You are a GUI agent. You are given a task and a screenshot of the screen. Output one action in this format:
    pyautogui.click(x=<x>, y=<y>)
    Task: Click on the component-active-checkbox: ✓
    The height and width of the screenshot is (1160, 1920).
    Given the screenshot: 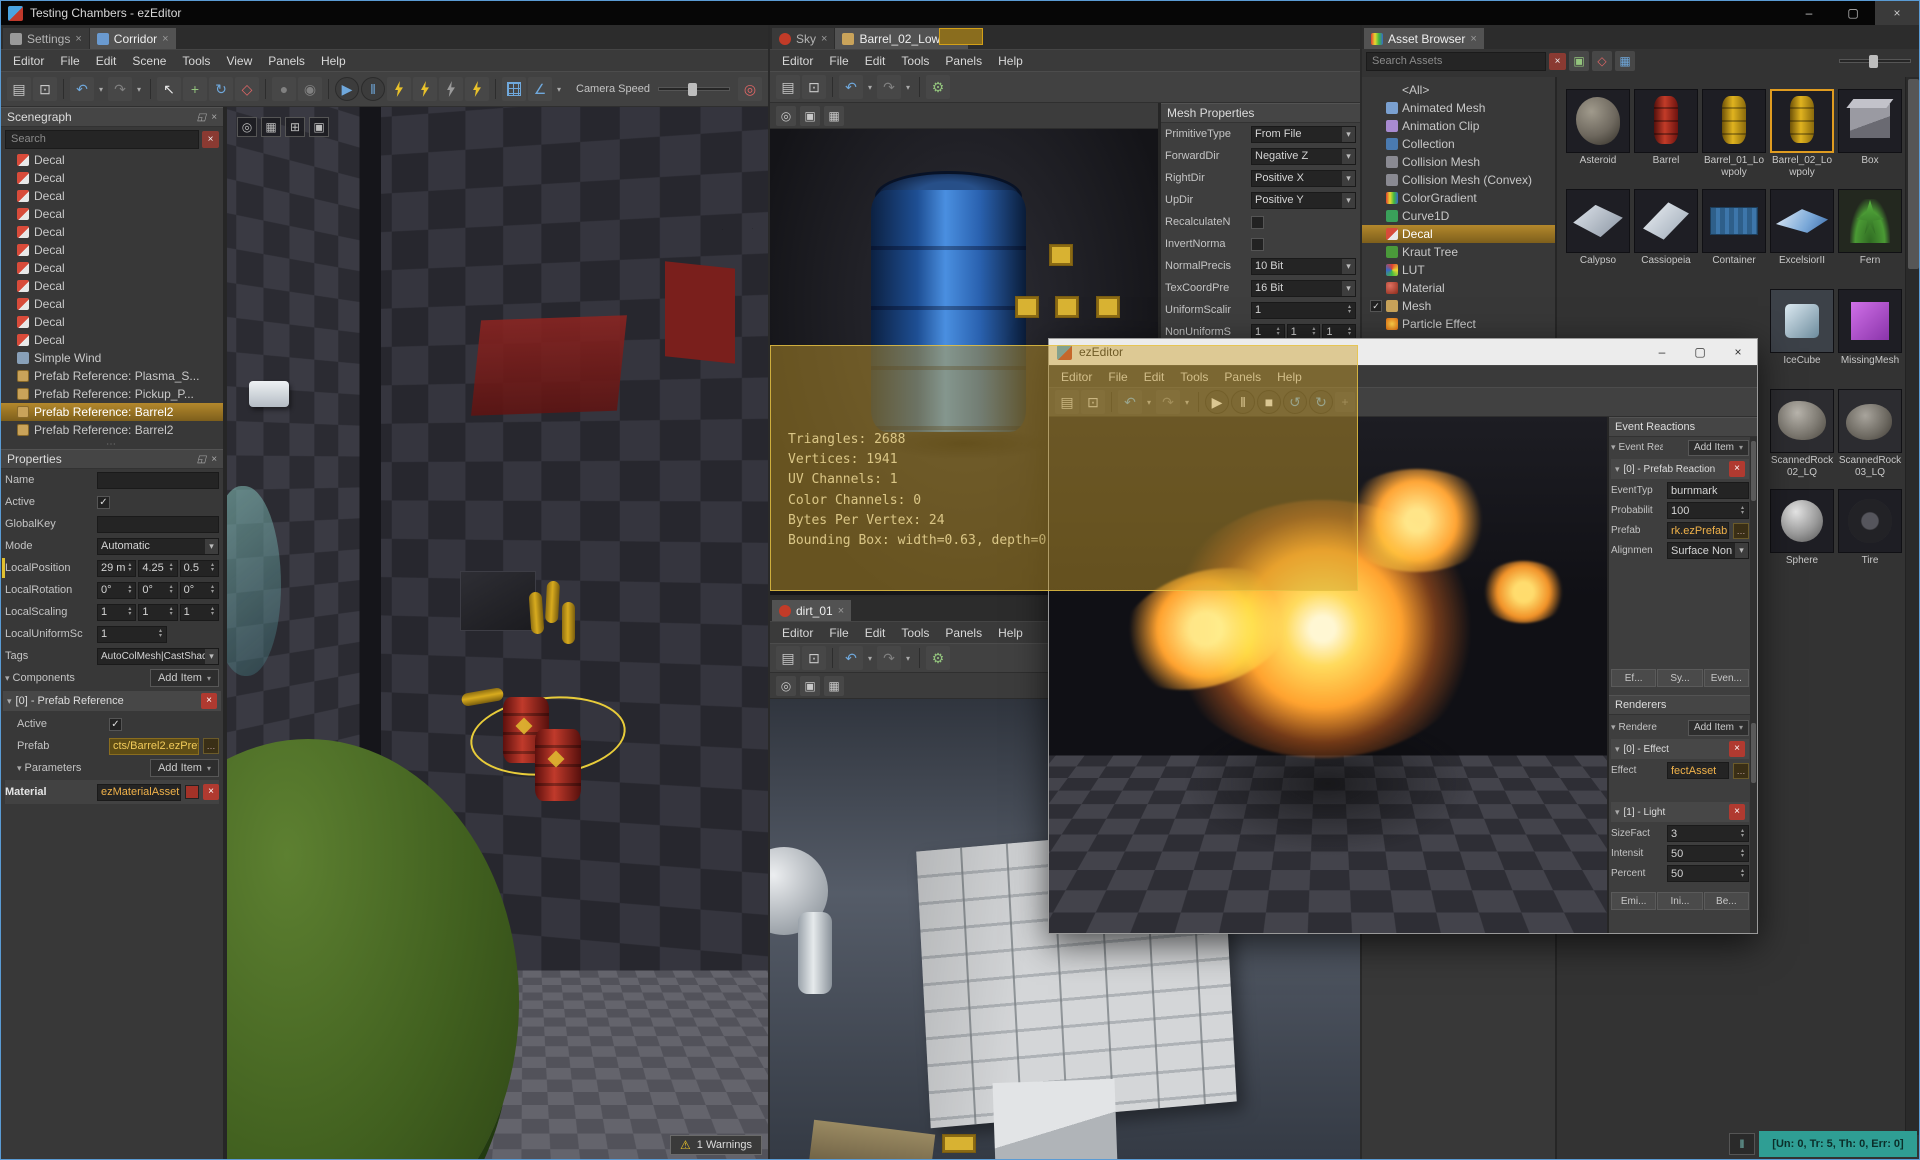 What is the action you would take?
    pyautogui.click(x=115, y=724)
    